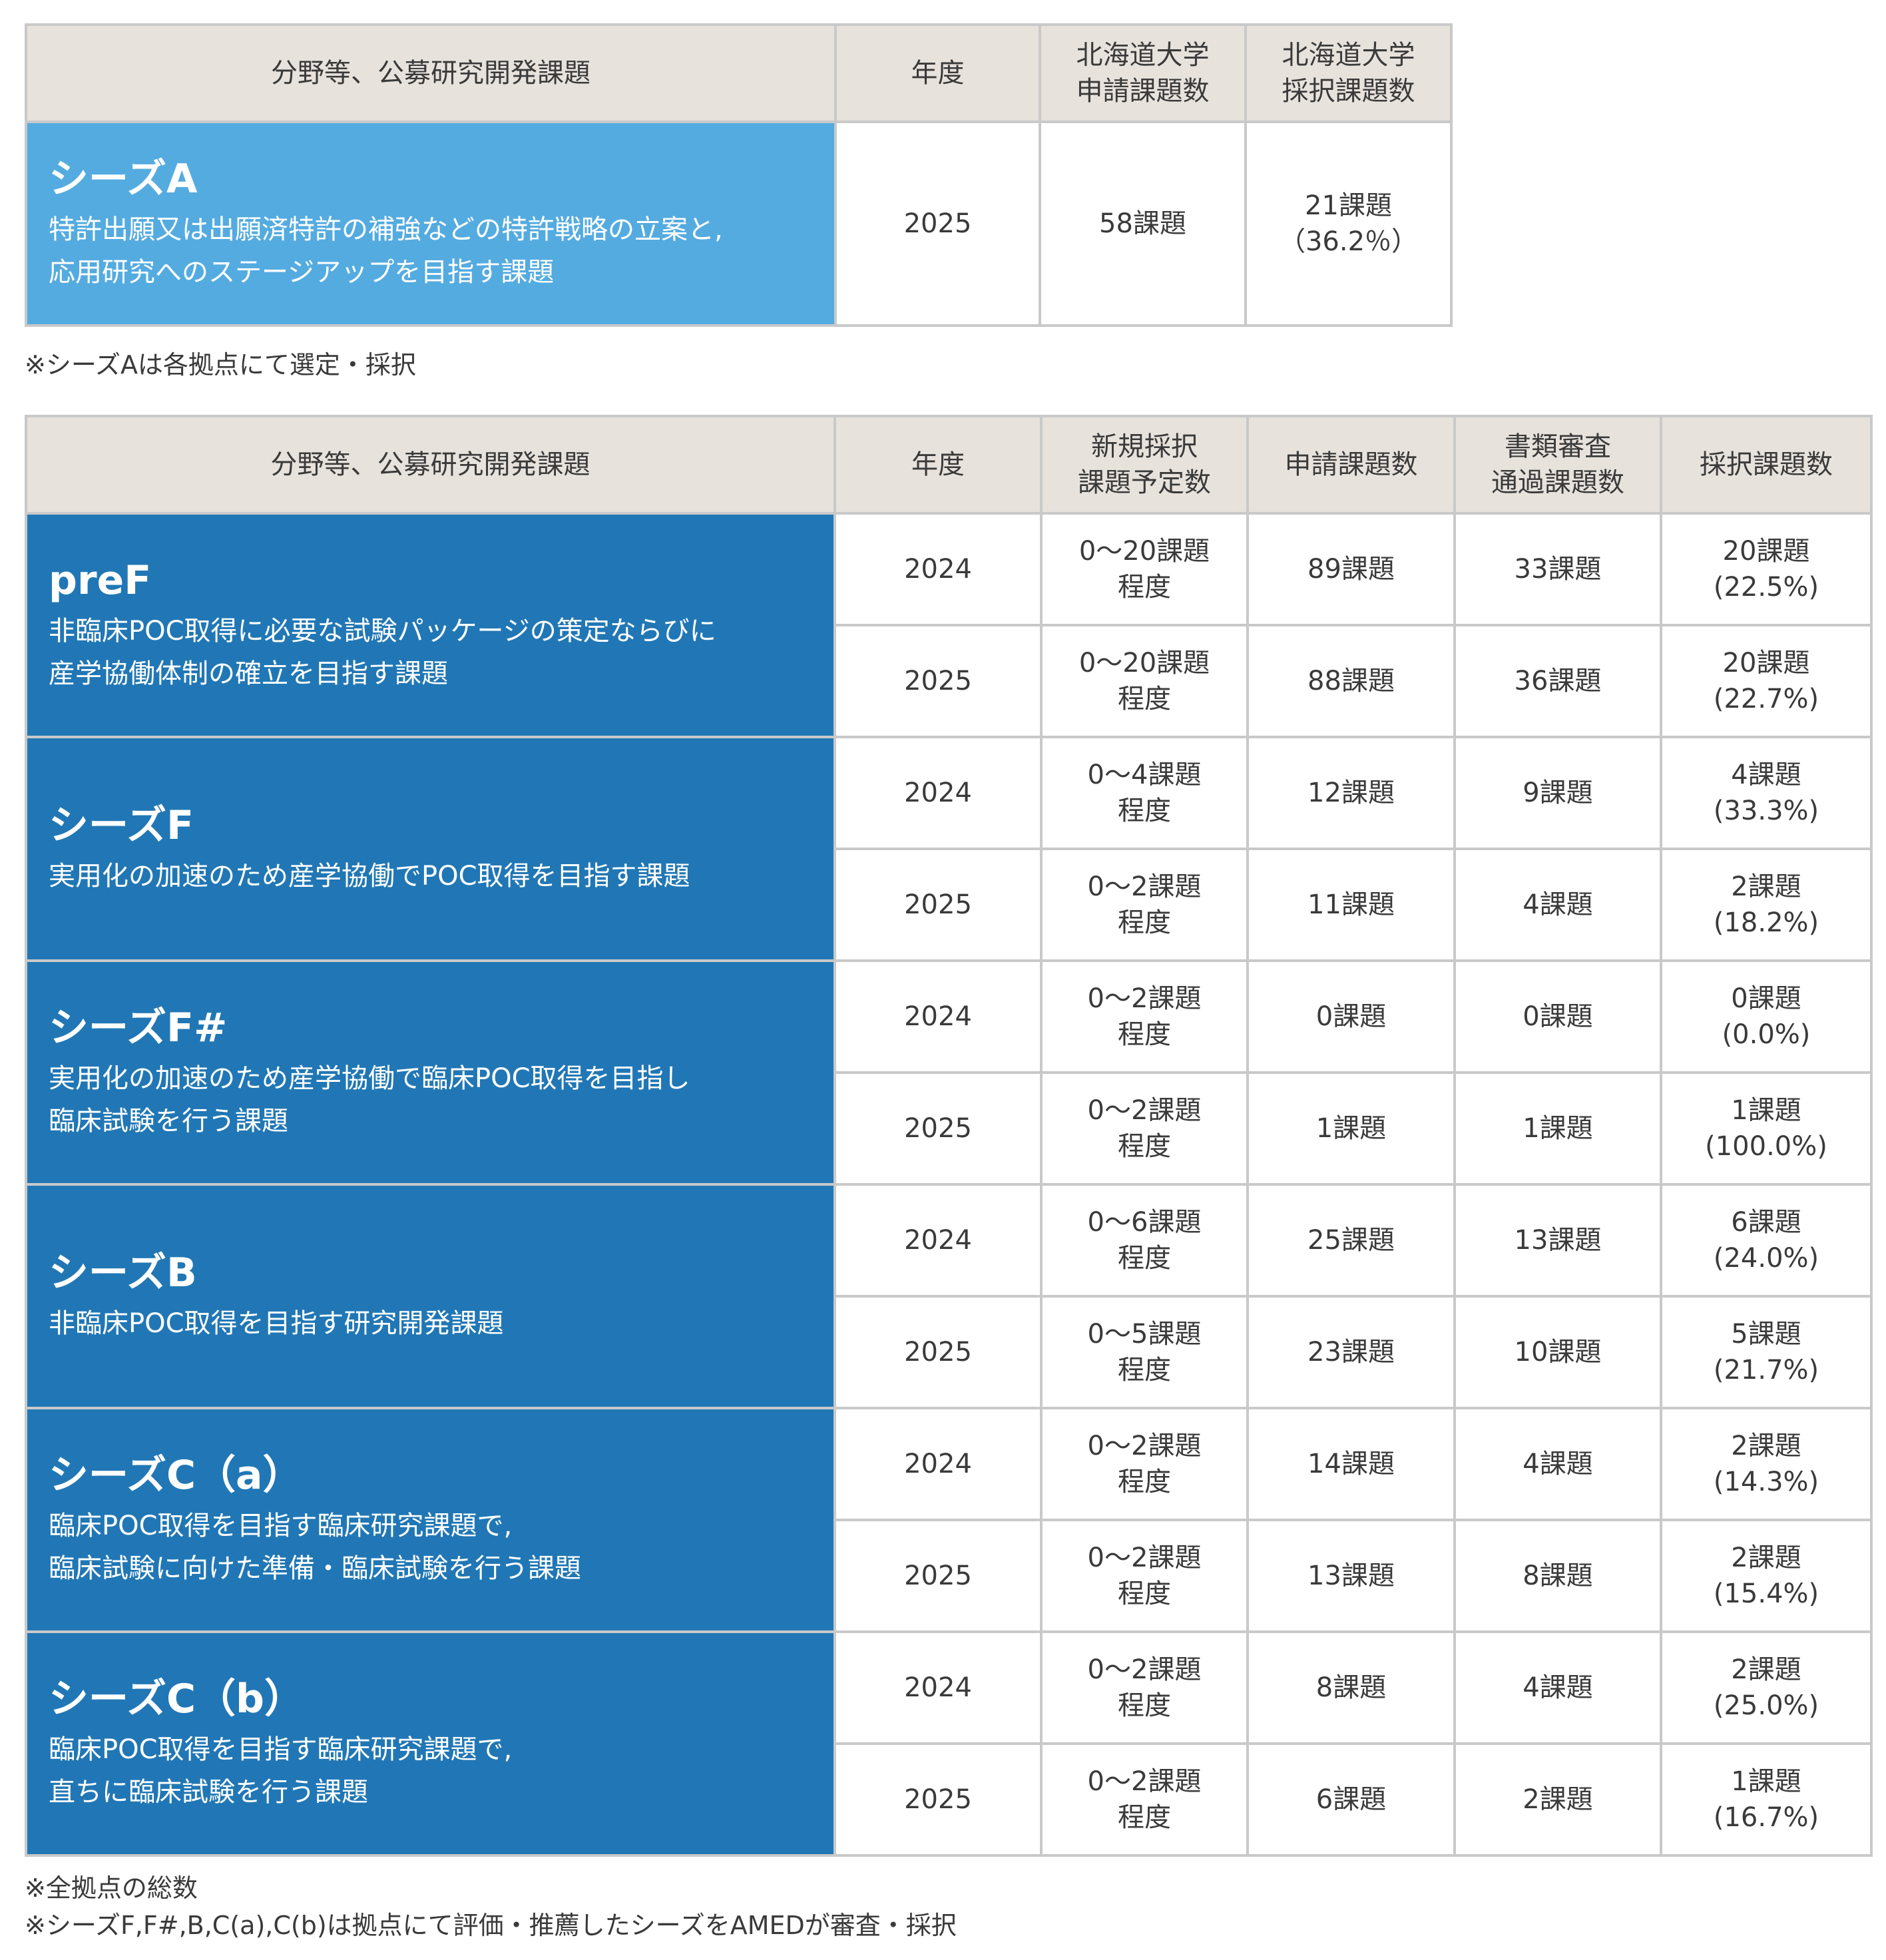  Describe the element at coordinates (1143, 224) in the screenshot. I see `applied-cell: 58課題` at that location.